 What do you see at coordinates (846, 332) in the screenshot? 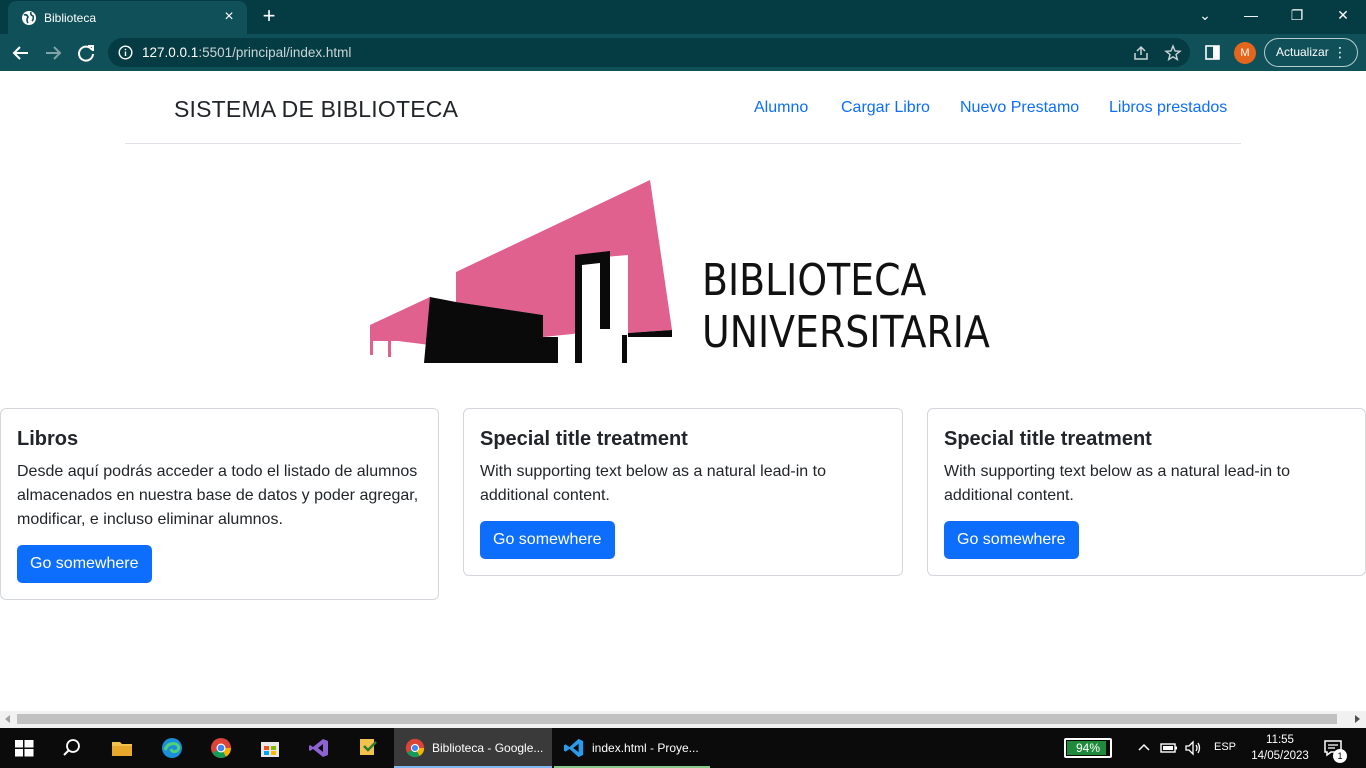
I see `logo-text-line2: UNIVERSITARIA` at bounding box center [846, 332].